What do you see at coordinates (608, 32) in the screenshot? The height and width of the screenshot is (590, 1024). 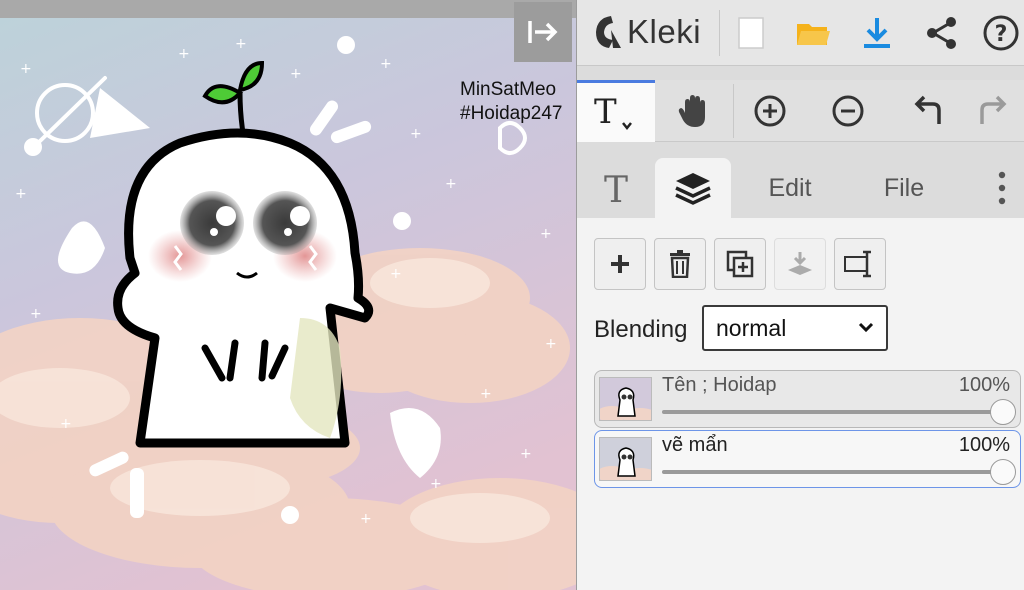 I see `kleki-logo-icon` at bounding box center [608, 32].